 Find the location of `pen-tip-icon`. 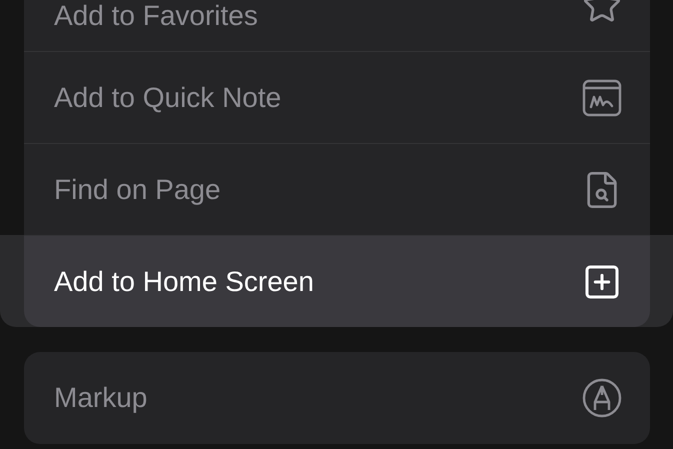

pen-tip-icon is located at coordinates (602, 398).